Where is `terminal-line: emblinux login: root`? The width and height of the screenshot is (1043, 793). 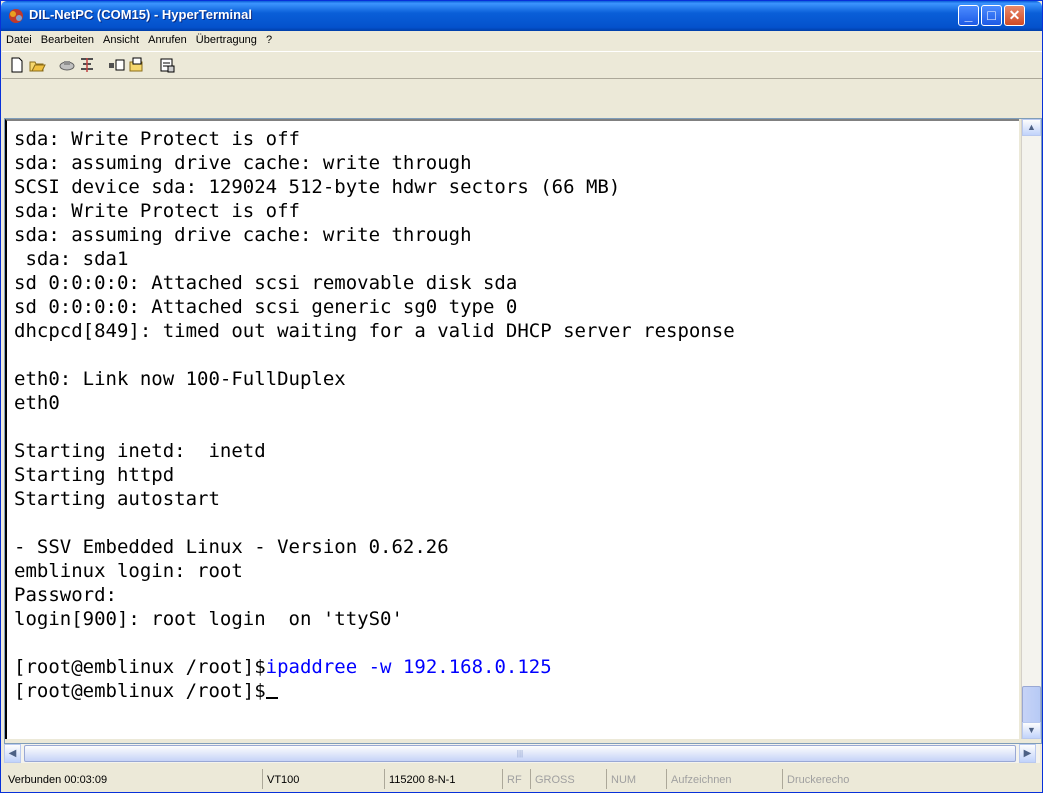 terminal-line: emblinux login: root is located at coordinates (128, 571).